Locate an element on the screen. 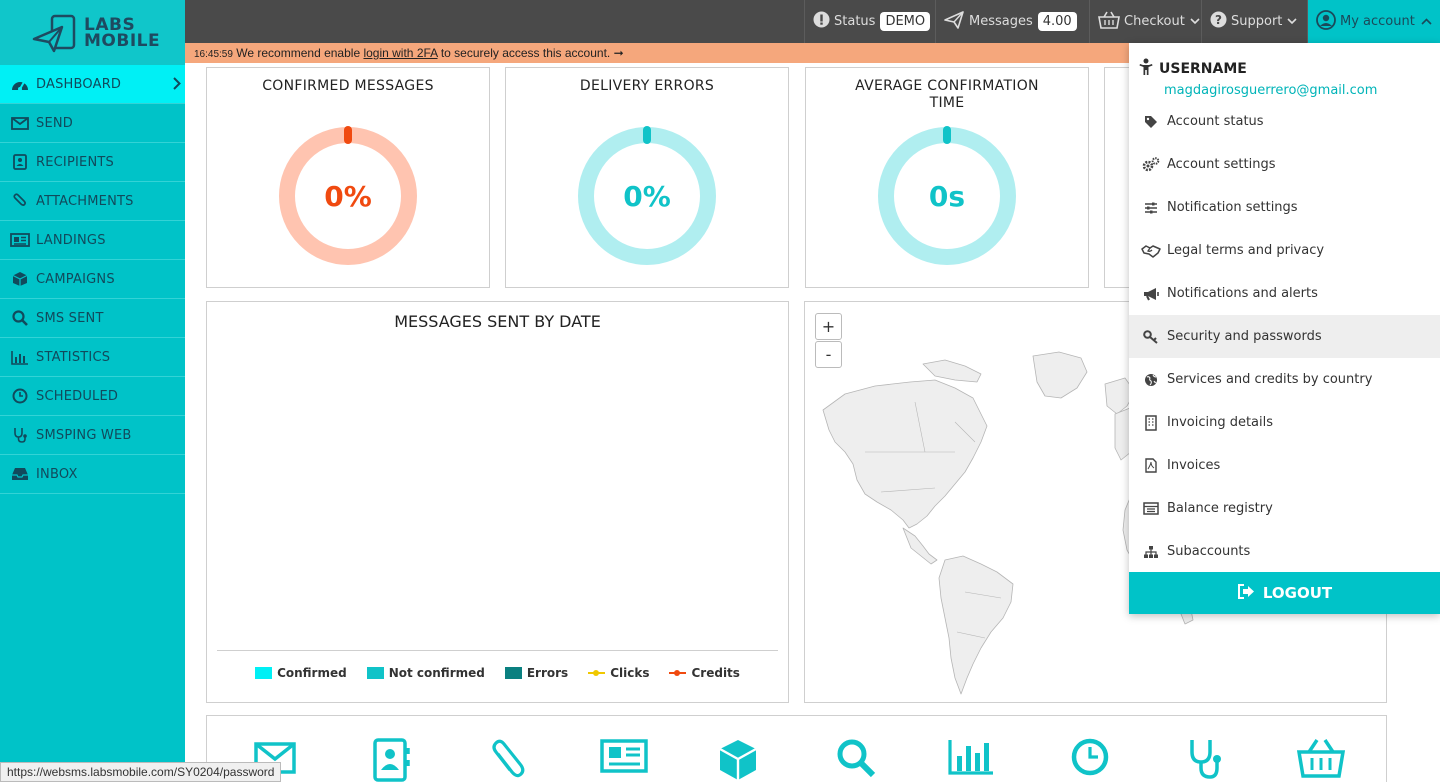  menu-item-notification-settings: Notification settings is located at coordinates (1284, 207).